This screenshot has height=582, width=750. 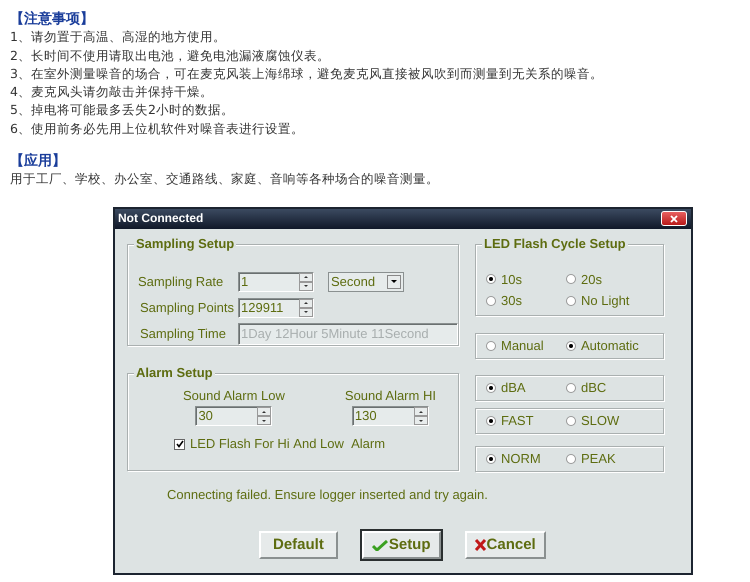 What do you see at coordinates (521, 458) in the screenshot?
I see `radio-label: NORM` at bounding box center [521, 458].